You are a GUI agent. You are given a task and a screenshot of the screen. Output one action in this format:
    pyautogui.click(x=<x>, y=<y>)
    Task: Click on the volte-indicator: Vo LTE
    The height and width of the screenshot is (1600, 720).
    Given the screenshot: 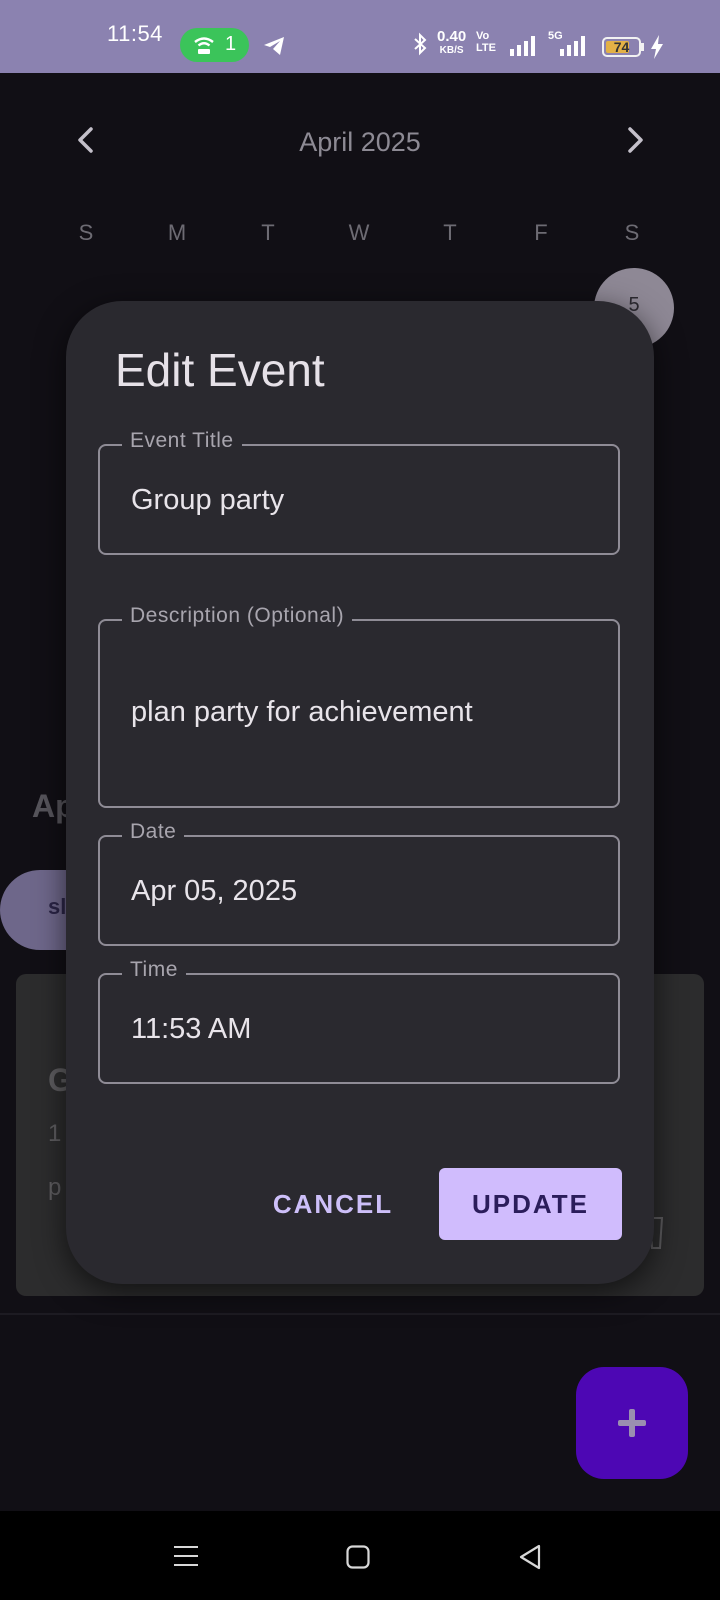 What is the action you would take?
    pyautogui.click(x=486, y=42)
    